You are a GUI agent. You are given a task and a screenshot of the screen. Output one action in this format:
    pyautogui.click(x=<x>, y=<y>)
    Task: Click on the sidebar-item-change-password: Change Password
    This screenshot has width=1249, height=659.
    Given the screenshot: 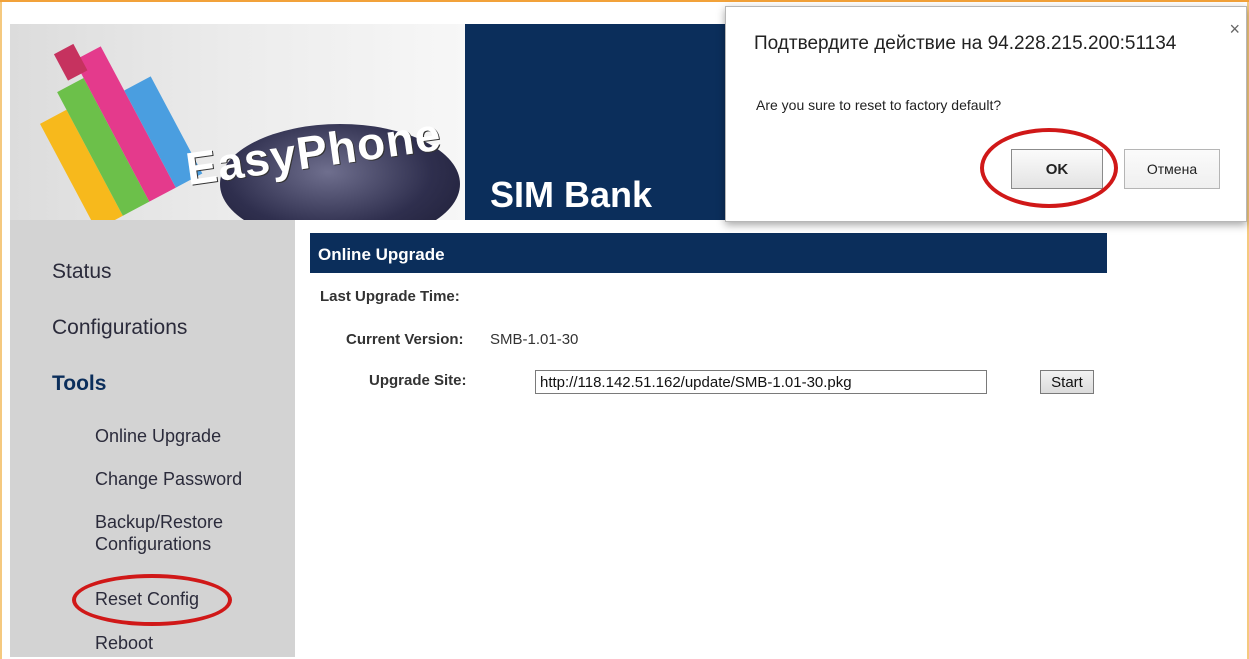 What is the action you would take?
    pyautogui.click(x=168, y=479)
    